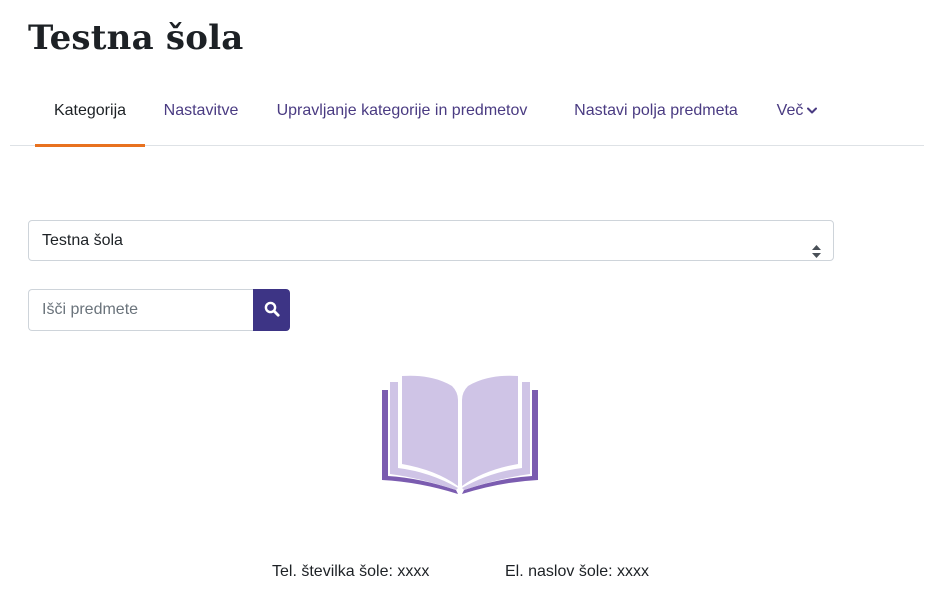  I want to click on search-icon, so click(272, 310).